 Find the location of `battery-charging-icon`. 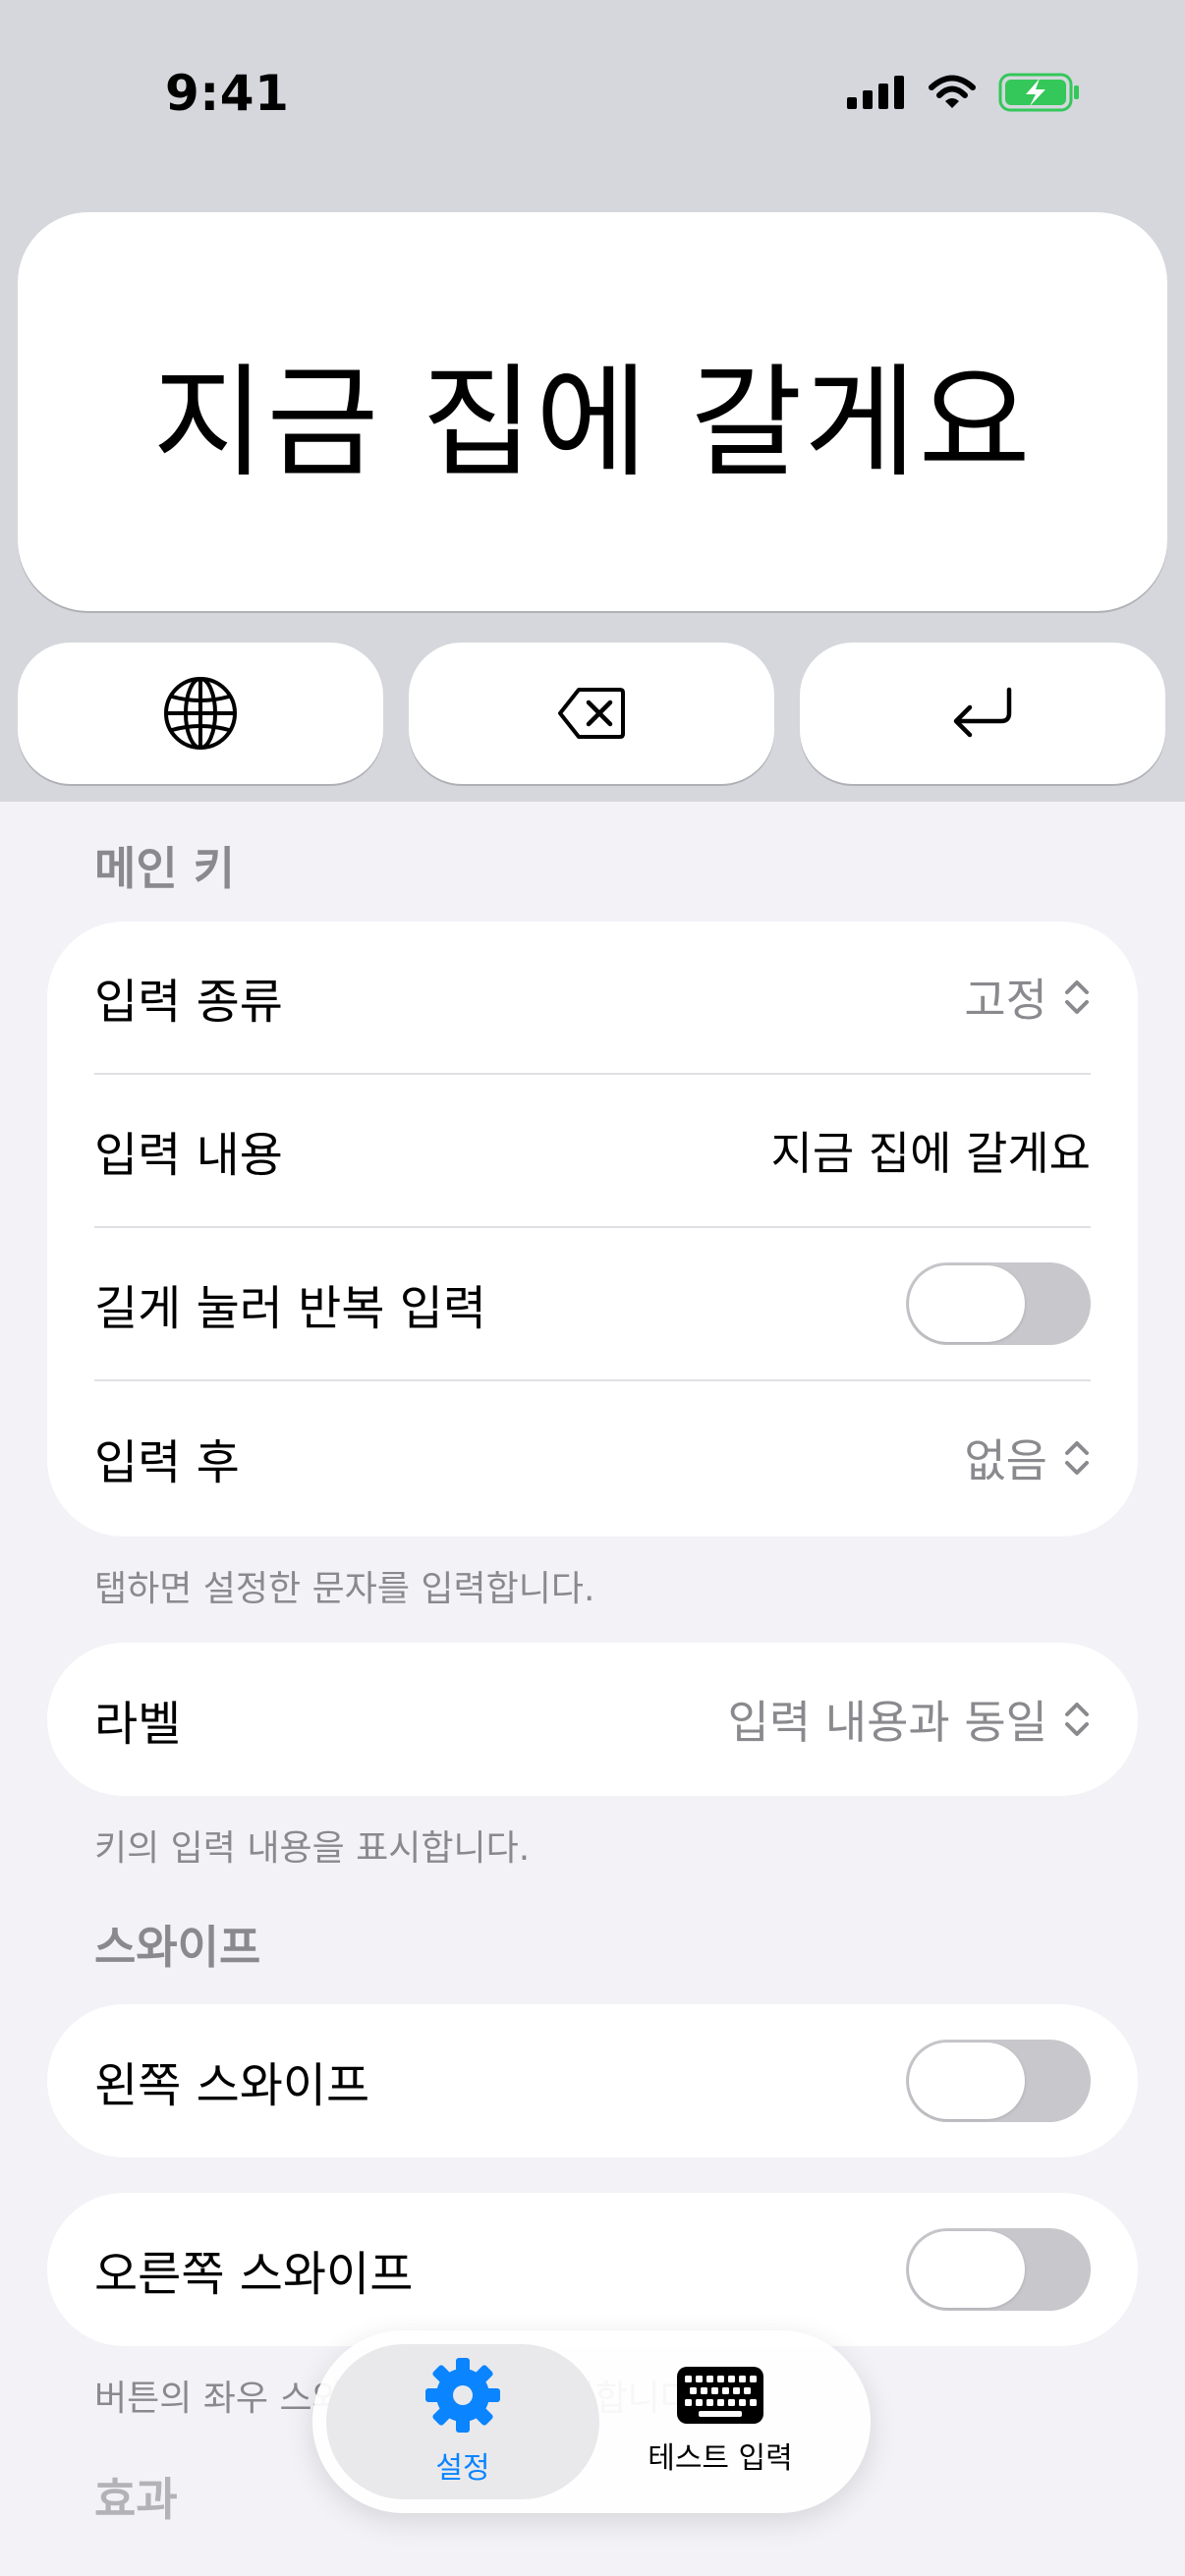

battery-charging-icon is located at coordinates (1038, 92).